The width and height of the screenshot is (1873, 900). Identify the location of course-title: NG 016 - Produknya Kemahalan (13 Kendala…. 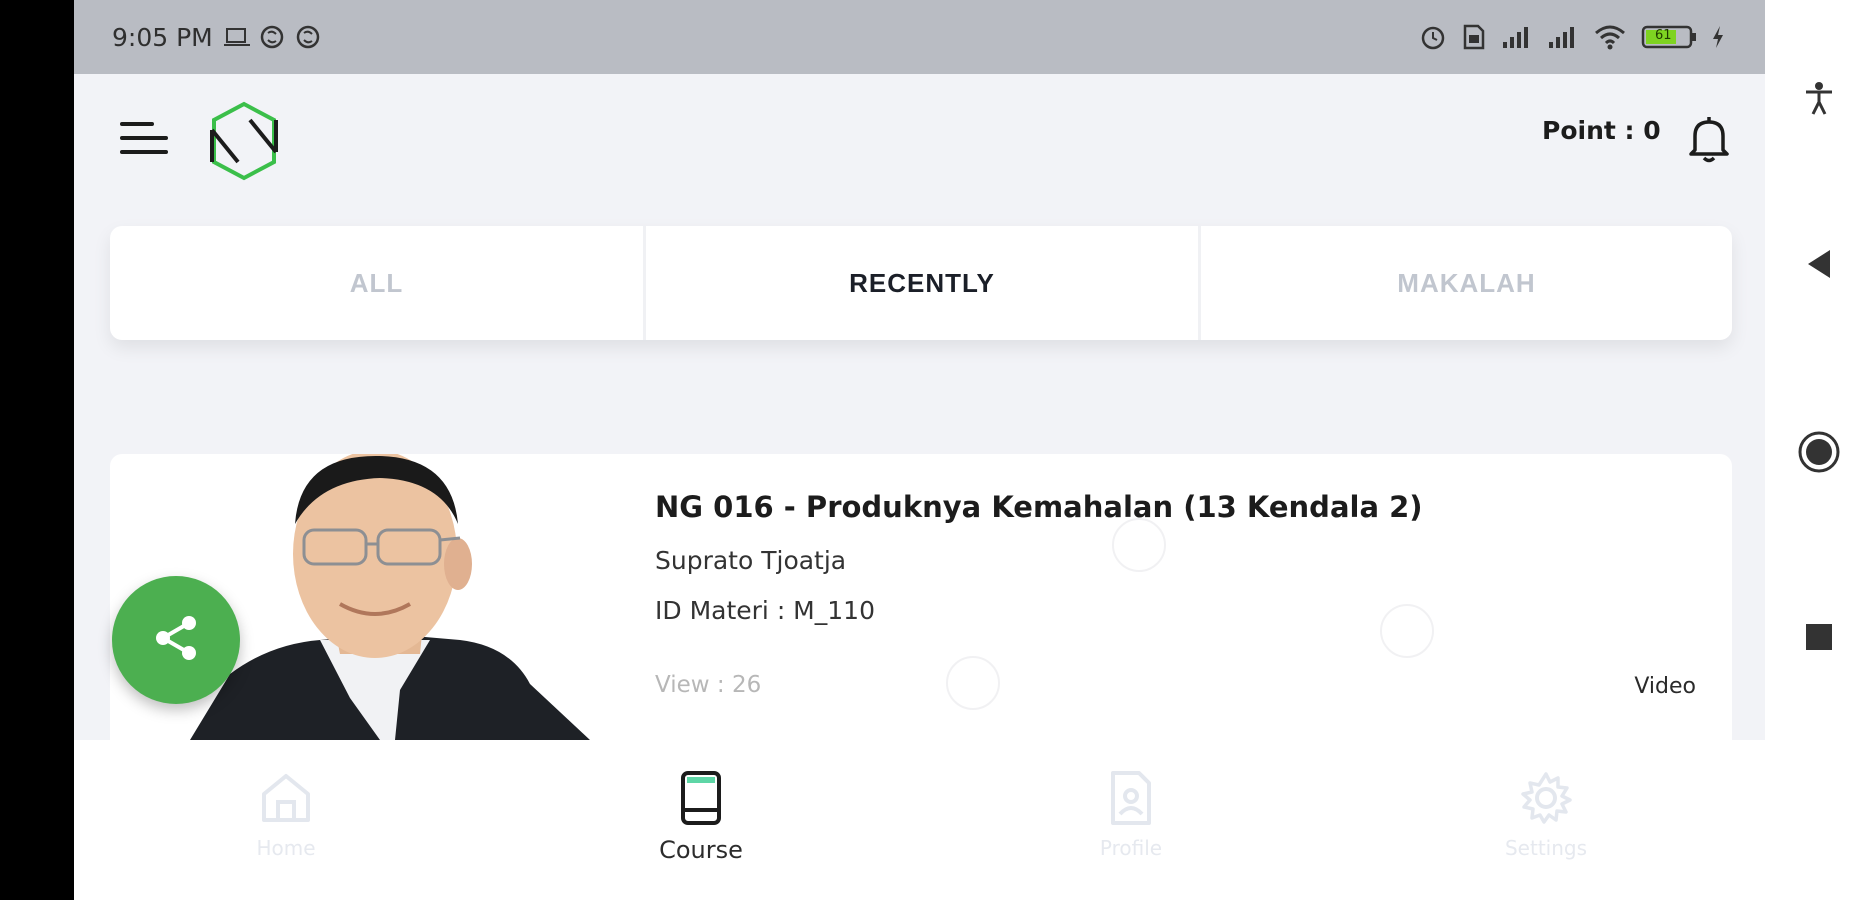
(1039, 507).